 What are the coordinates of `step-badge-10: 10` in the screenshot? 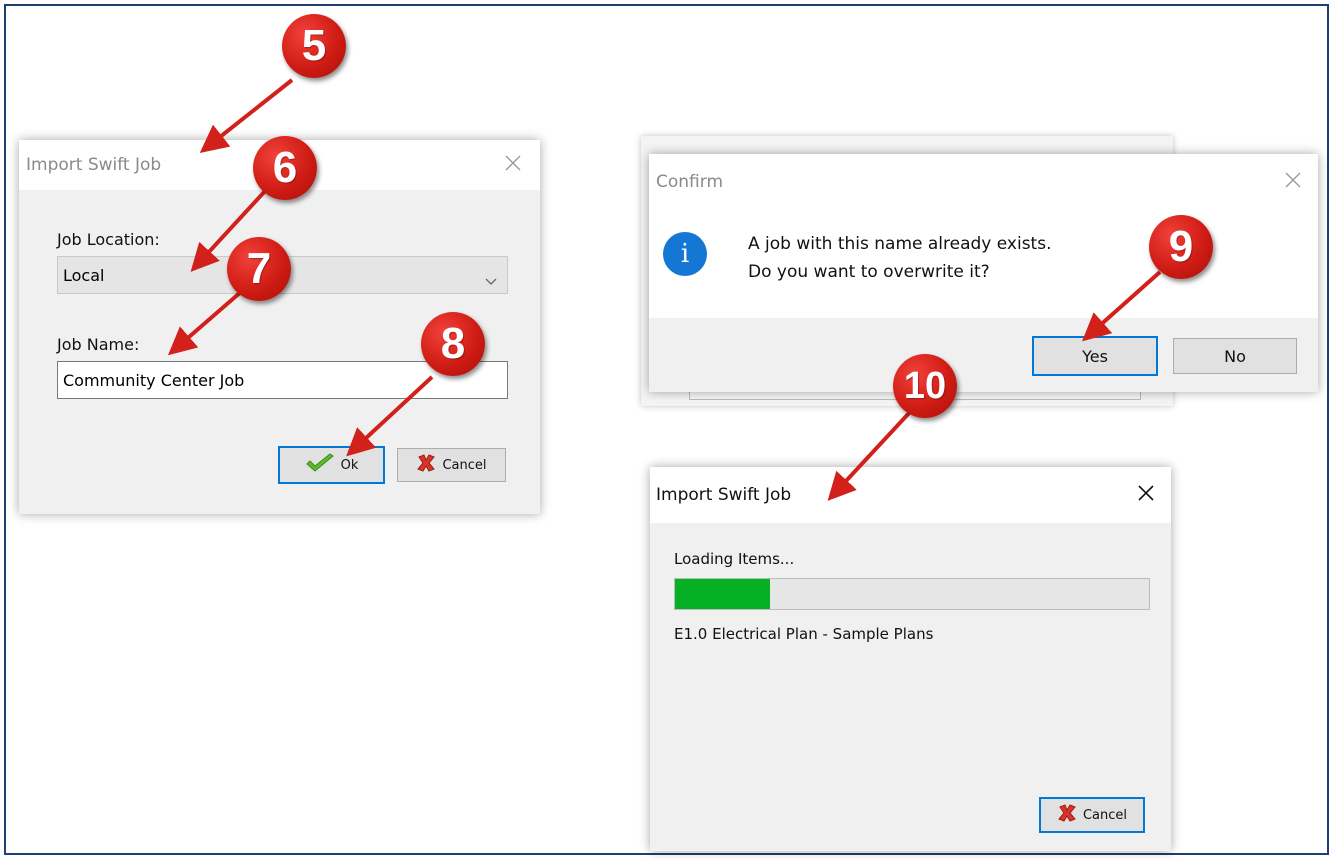 It's located at (925, 386).